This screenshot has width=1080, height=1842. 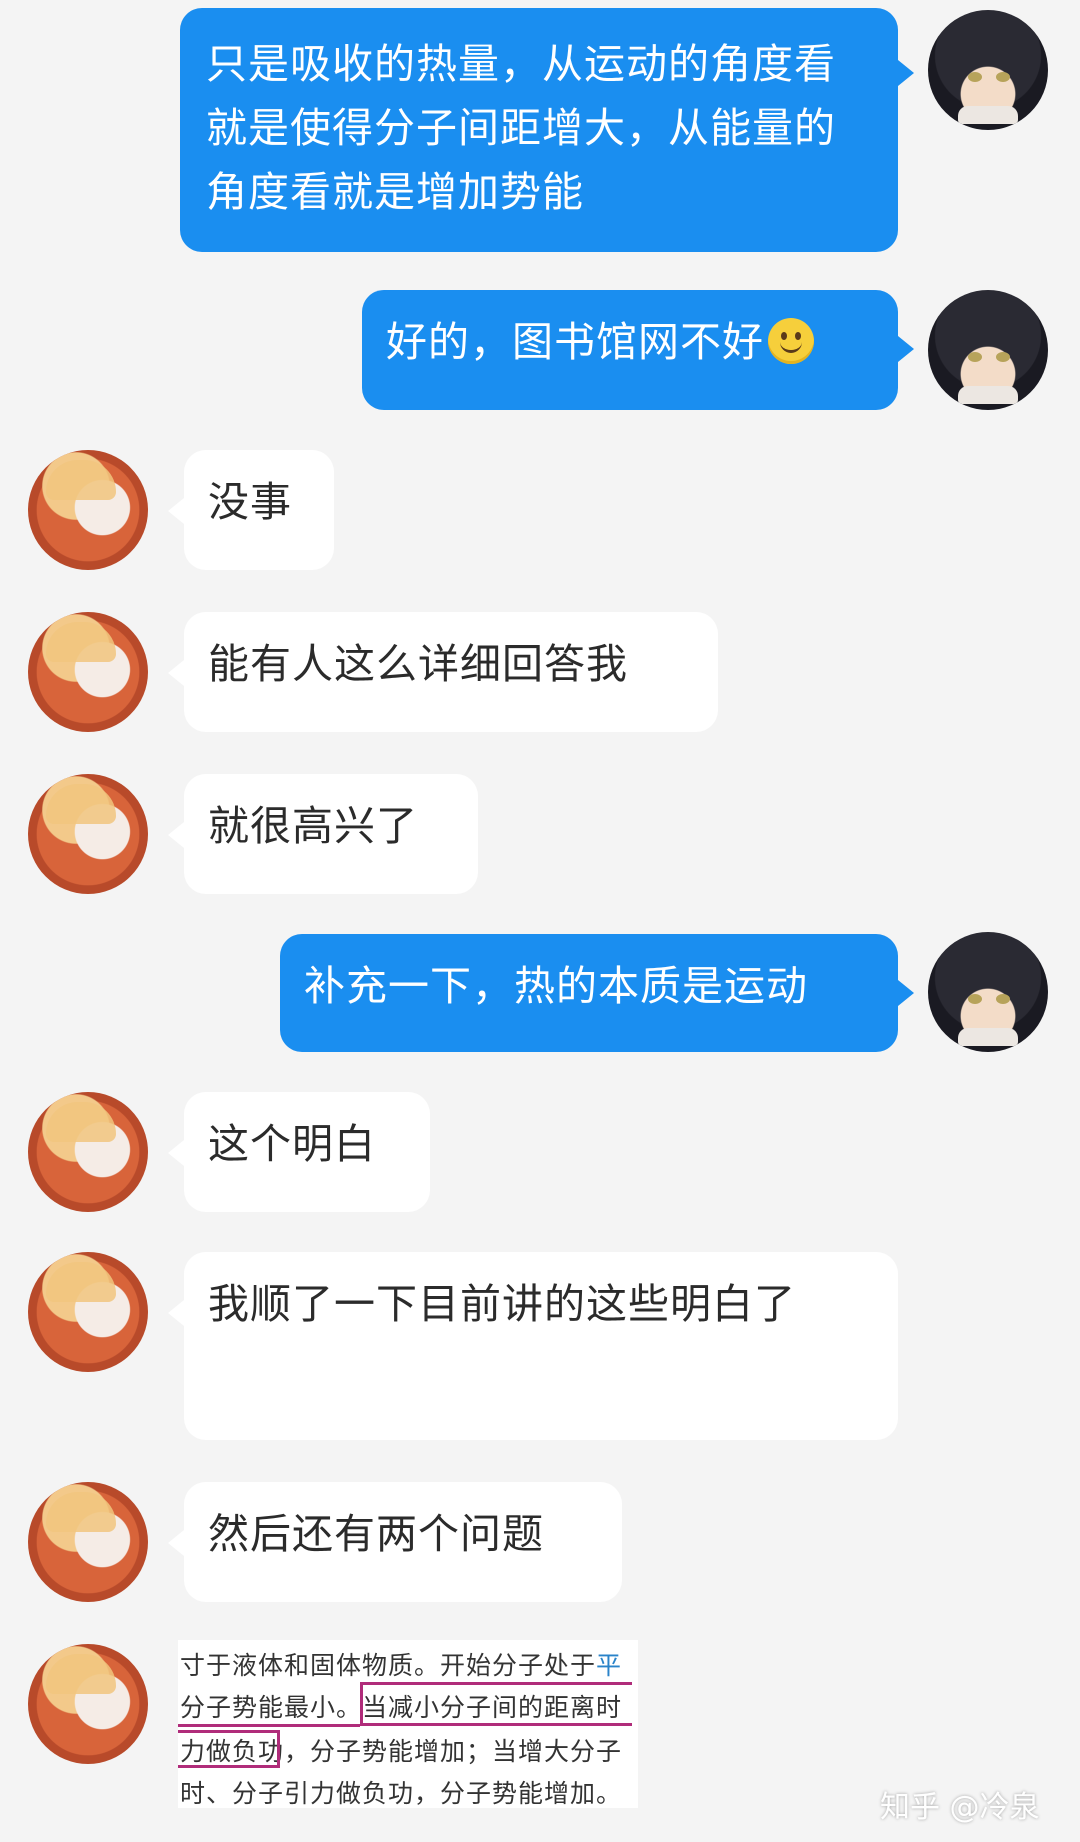 What do you see at coordinates (556, 986) in the screenshot?
I see `message-text: 补充一下，热的本质是运动` at bounding box center [556, 986].